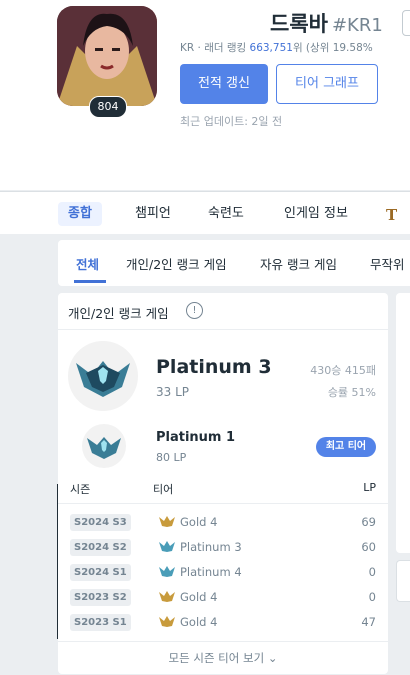  Describe the element at coordinates (234, 263) in the screenshot. I see `queue-tabs: 전체 개인/2인 랭크 게임 자유 랭크 게임 무작위` at that location.